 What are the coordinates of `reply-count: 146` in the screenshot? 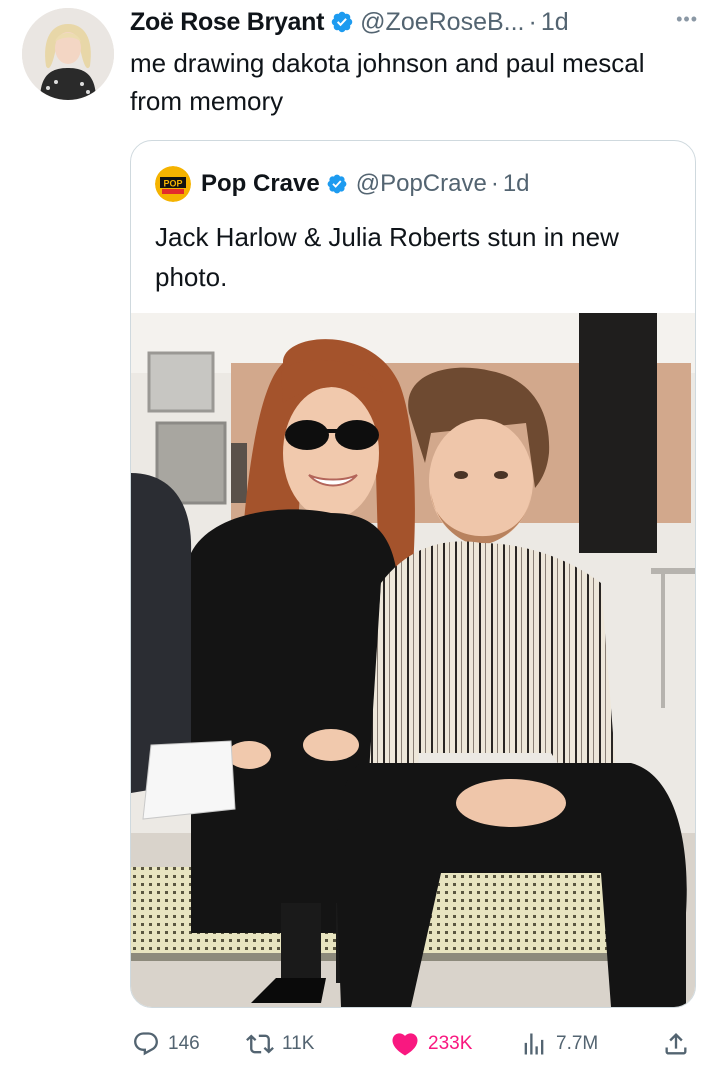 It's located at (184, 1043).